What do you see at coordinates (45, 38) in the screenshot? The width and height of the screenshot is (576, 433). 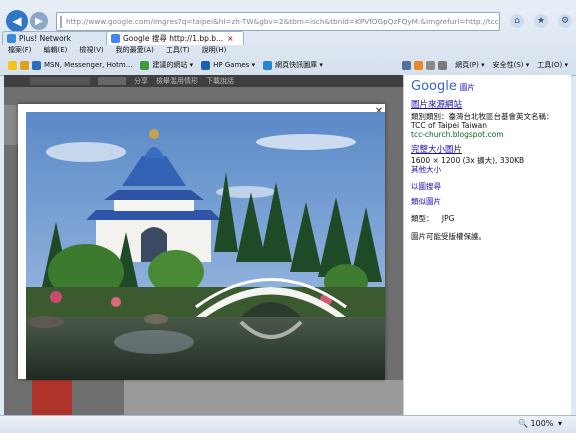 I see `tab-label: Plus! Network` at bounding box center [45, 38].